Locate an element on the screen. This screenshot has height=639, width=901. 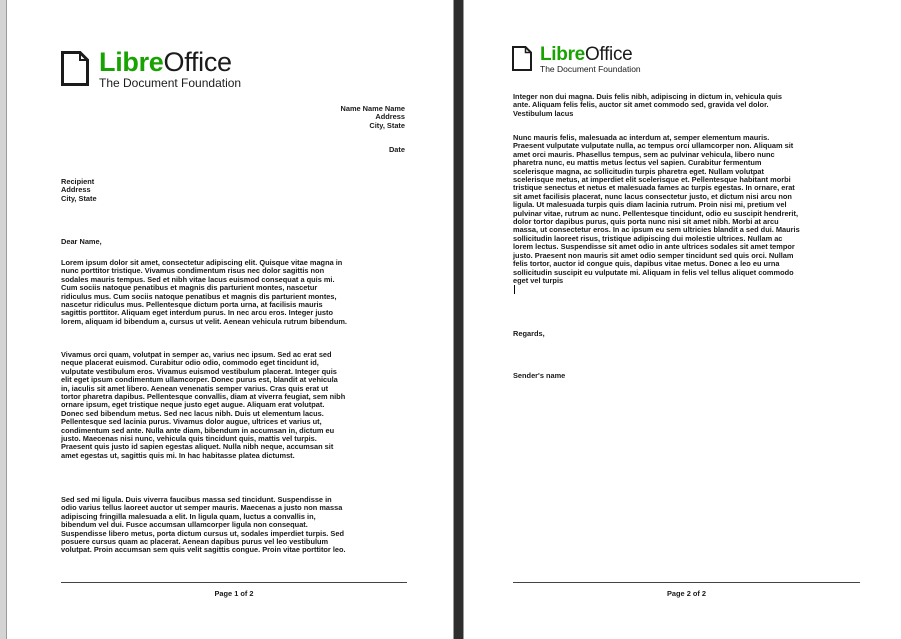
sender-block: Name Name Name Address City, State is located at coordinates (373, 117).